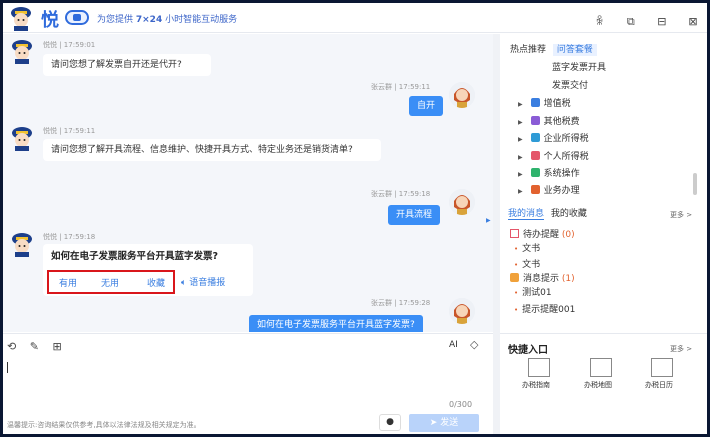 The height and width of the screenshot is (437, 710). Describe the element at coordinates (544, 308) in the screenshot. I see `notice-sub-item: 提示提醒001` at that location.